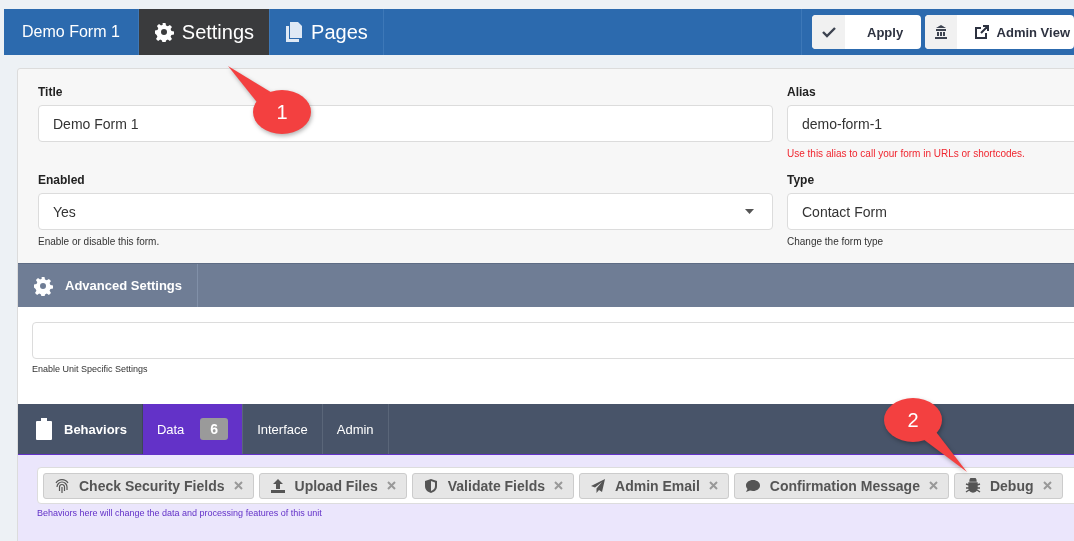  Describe the element at coordinates (405, 211) in the screenshot. I see `select-field: Yes` at that location.